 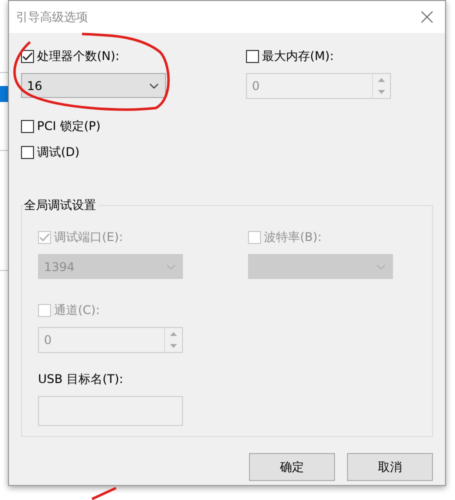 What do you see at coordinates (4, 94) in the screenshot?
I see `selected-row-highlight` at bounding box center [4, 94].